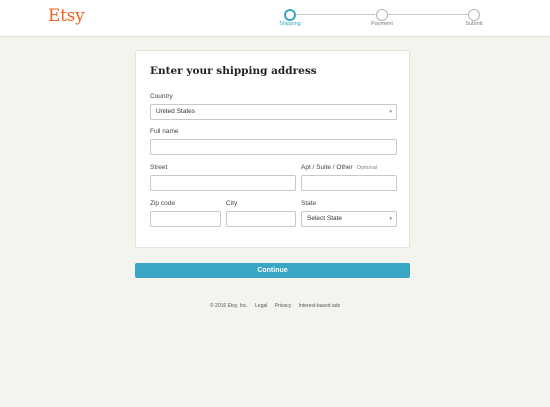  What do you see at coordinates (327, 167) in the screenshot?
I see `apt-label-text: Apt / Suite / Other` at bounding box center [327, 167].